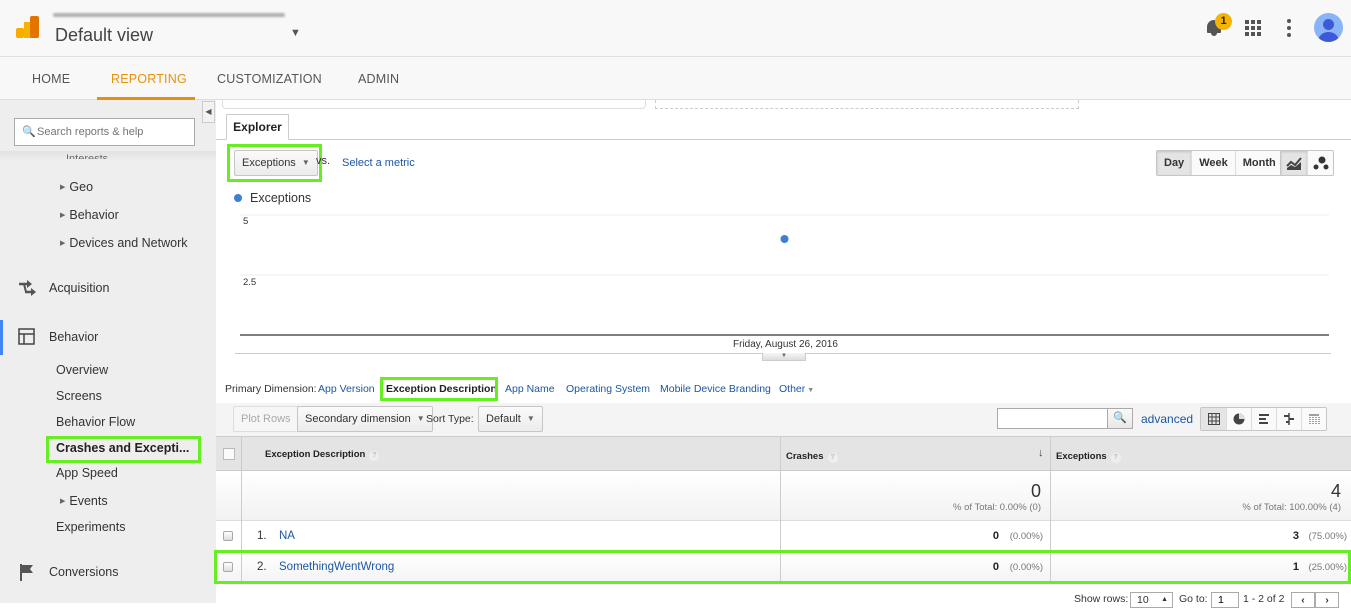 This screenshot has width=1351, height=608. What do you see at coordinates (79, 288) in the screenshot?
I see `sidebar-item-acquisition: Acquisition` at bounding box center [79, 288].